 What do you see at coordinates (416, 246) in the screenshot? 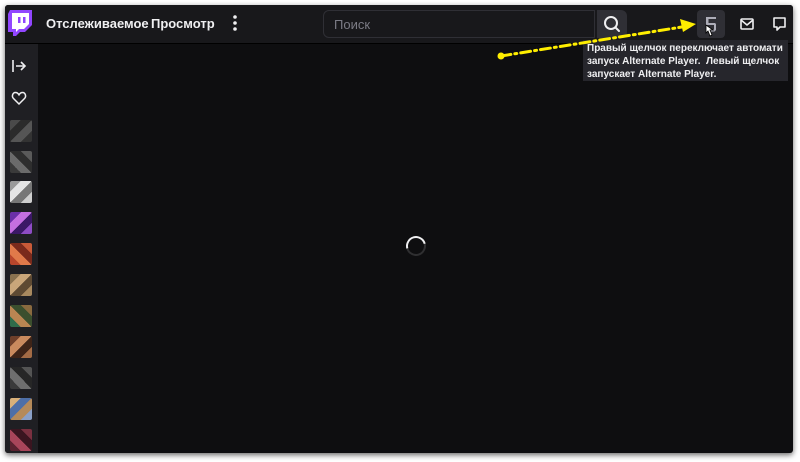
I see `loading-spinner` at bounding box center [416, 246].